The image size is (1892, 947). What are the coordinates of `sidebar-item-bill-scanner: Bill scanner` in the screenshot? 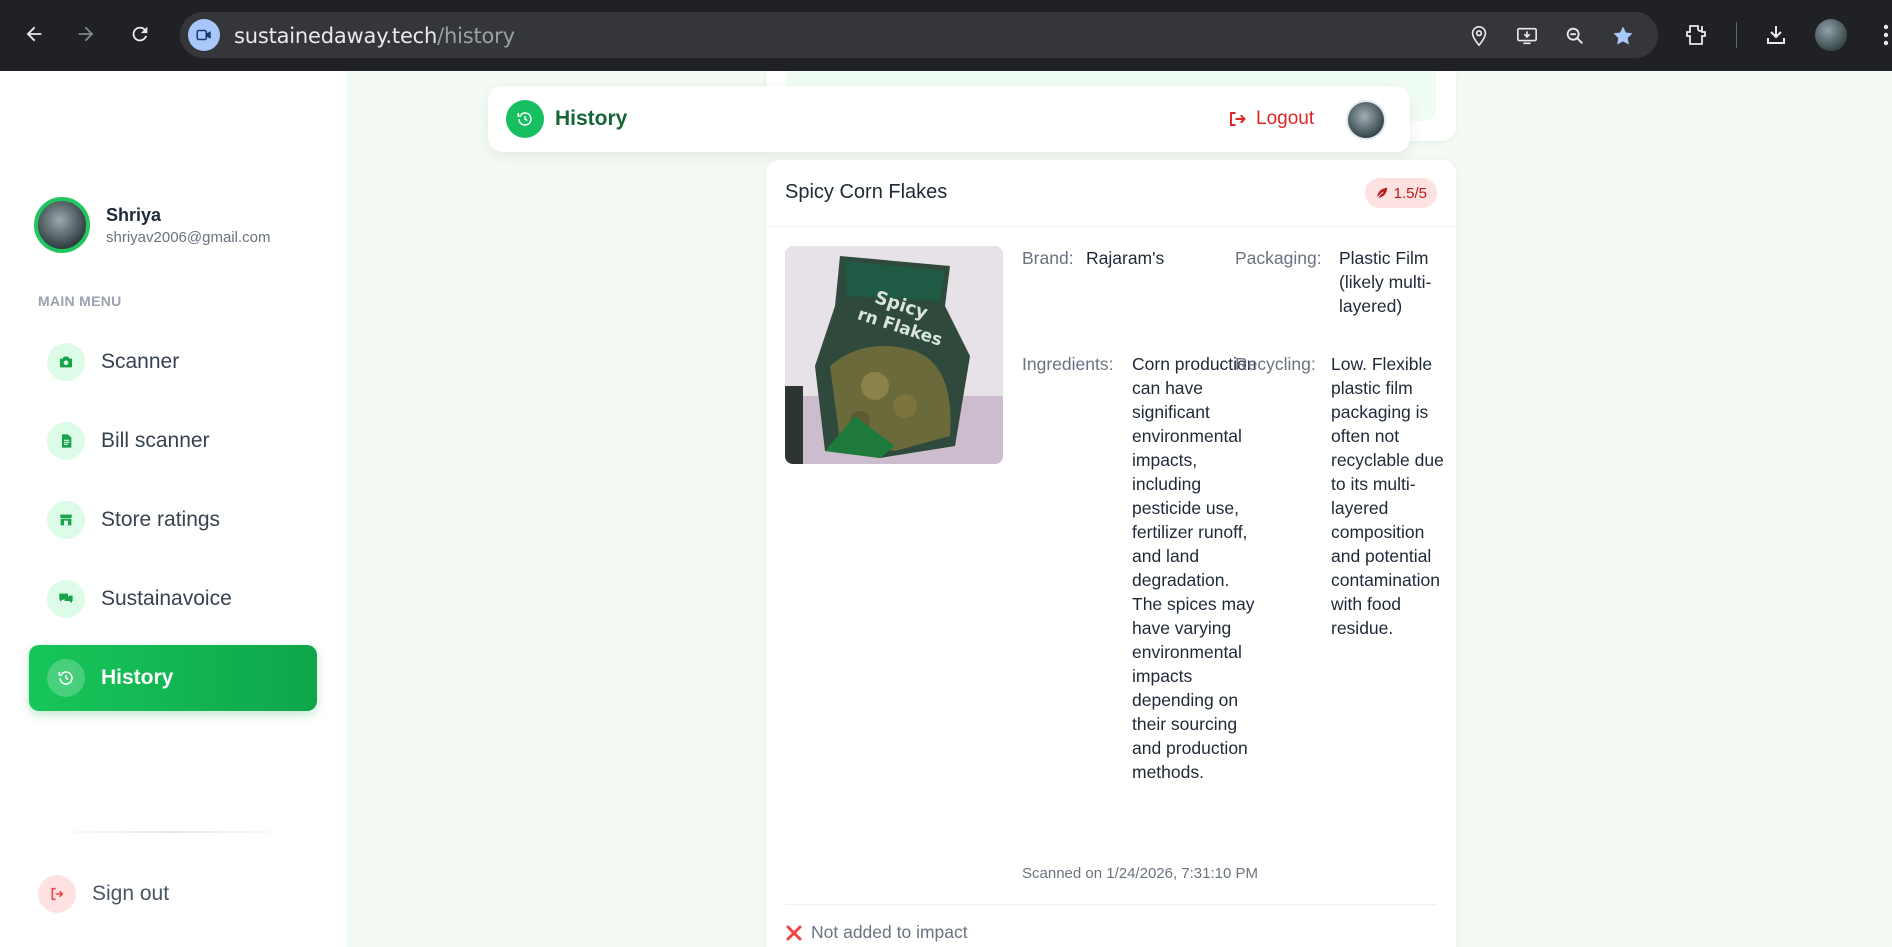 It's located at (173, 441).